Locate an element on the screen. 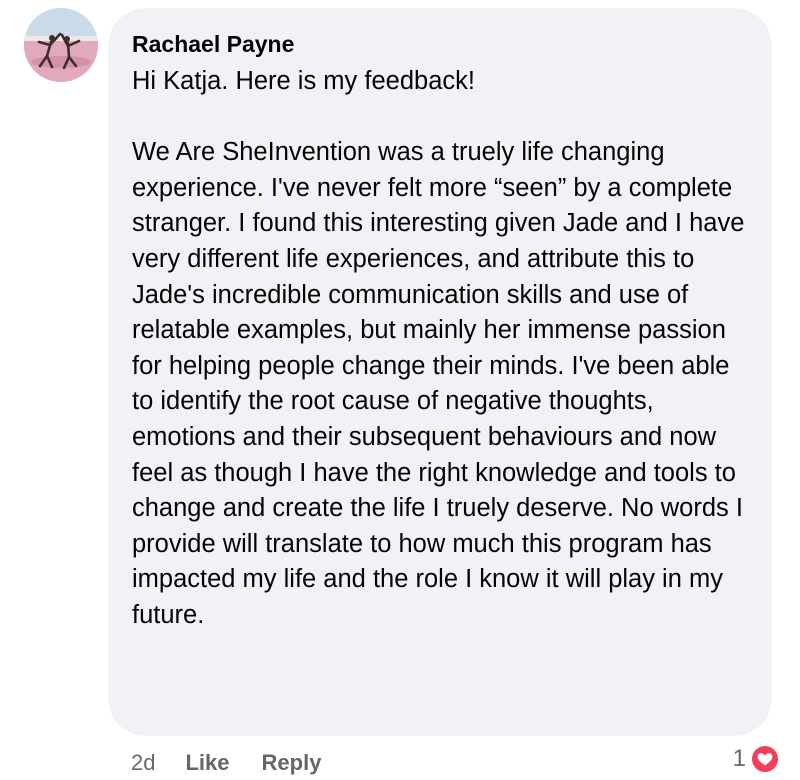 The width and height of the screenshot is (800, 780). avatar-photo is located at coordinates (61, 45).